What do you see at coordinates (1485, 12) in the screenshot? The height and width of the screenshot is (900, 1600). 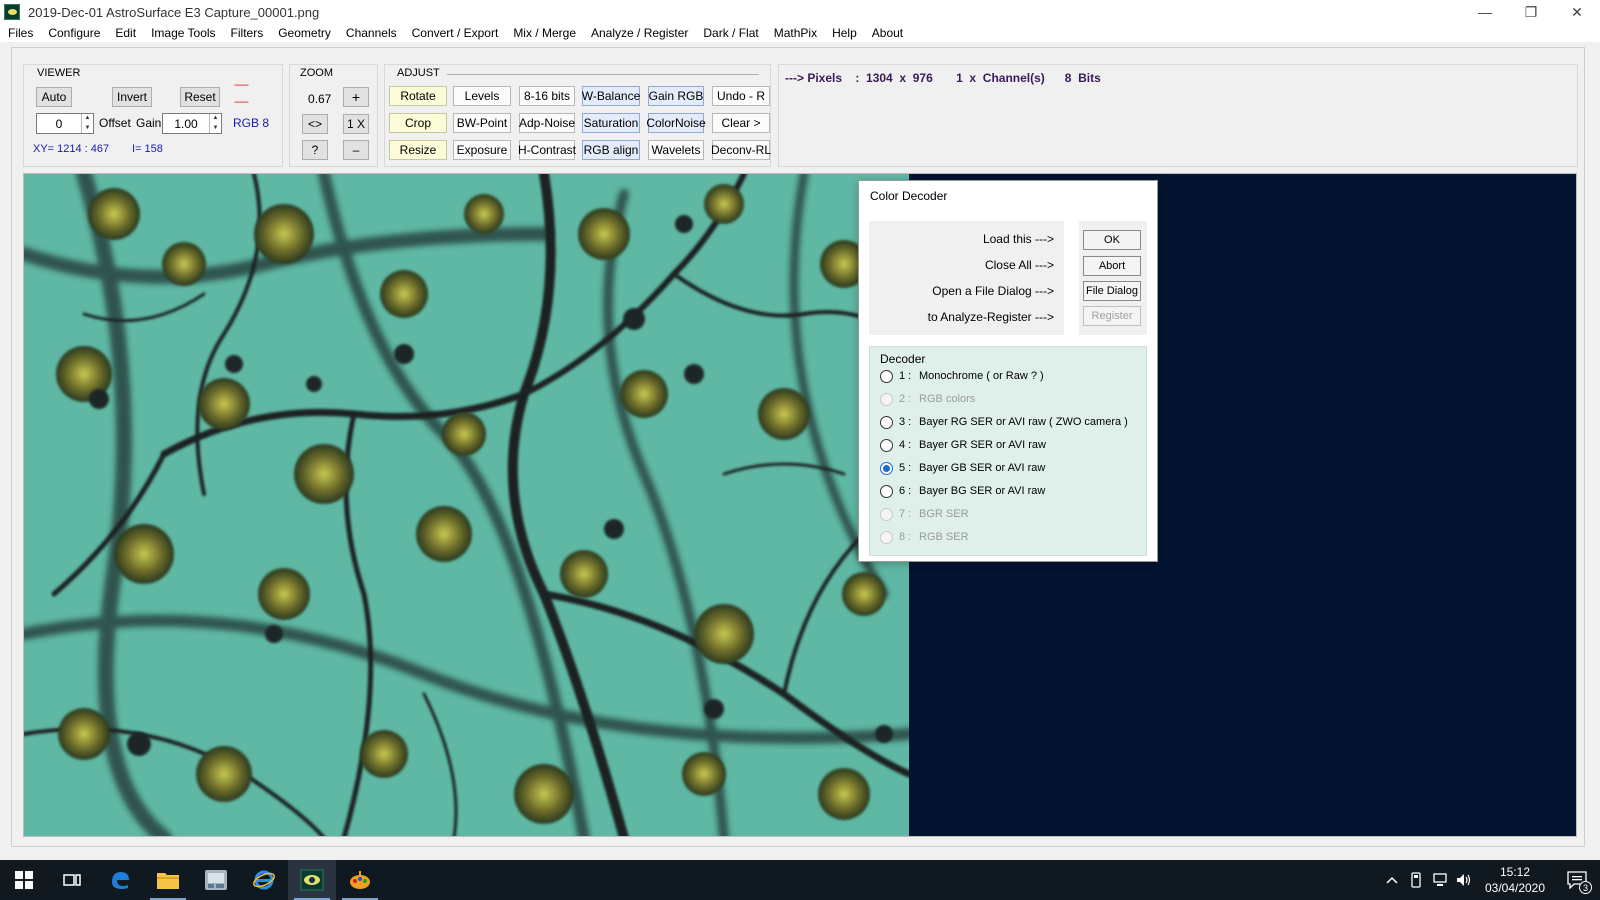 I see `minimize-button: —` at bounding box center [1485, 12].